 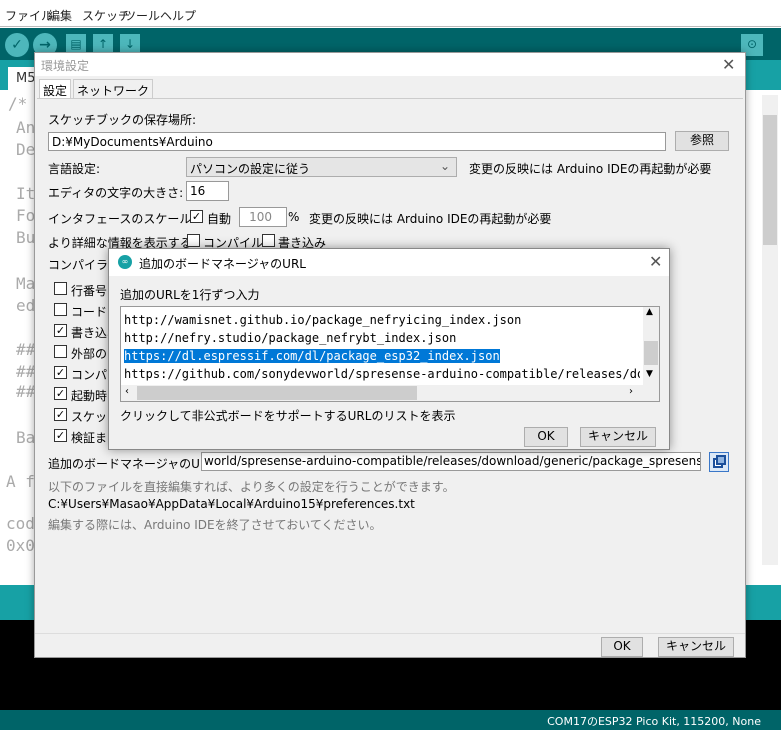 I want to click on font-size-input: 16, so click(x=207, y=191).